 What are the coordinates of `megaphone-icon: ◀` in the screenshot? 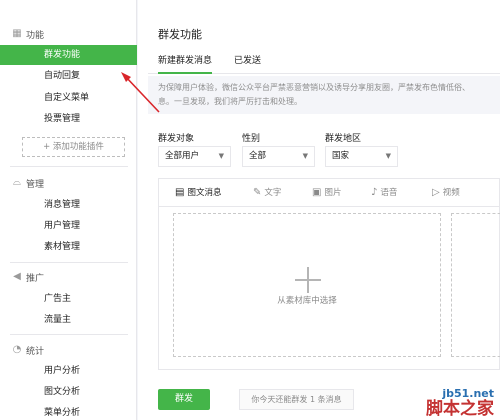 It's located at (17, 276).